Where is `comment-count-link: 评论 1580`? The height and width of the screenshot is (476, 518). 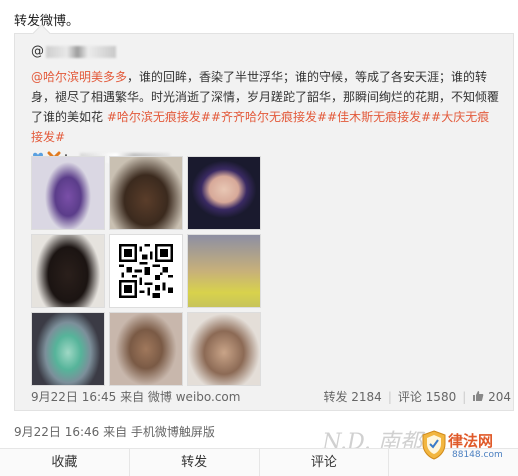
comment-count-link: 评论 1580 is located at coordinates (427, 396).